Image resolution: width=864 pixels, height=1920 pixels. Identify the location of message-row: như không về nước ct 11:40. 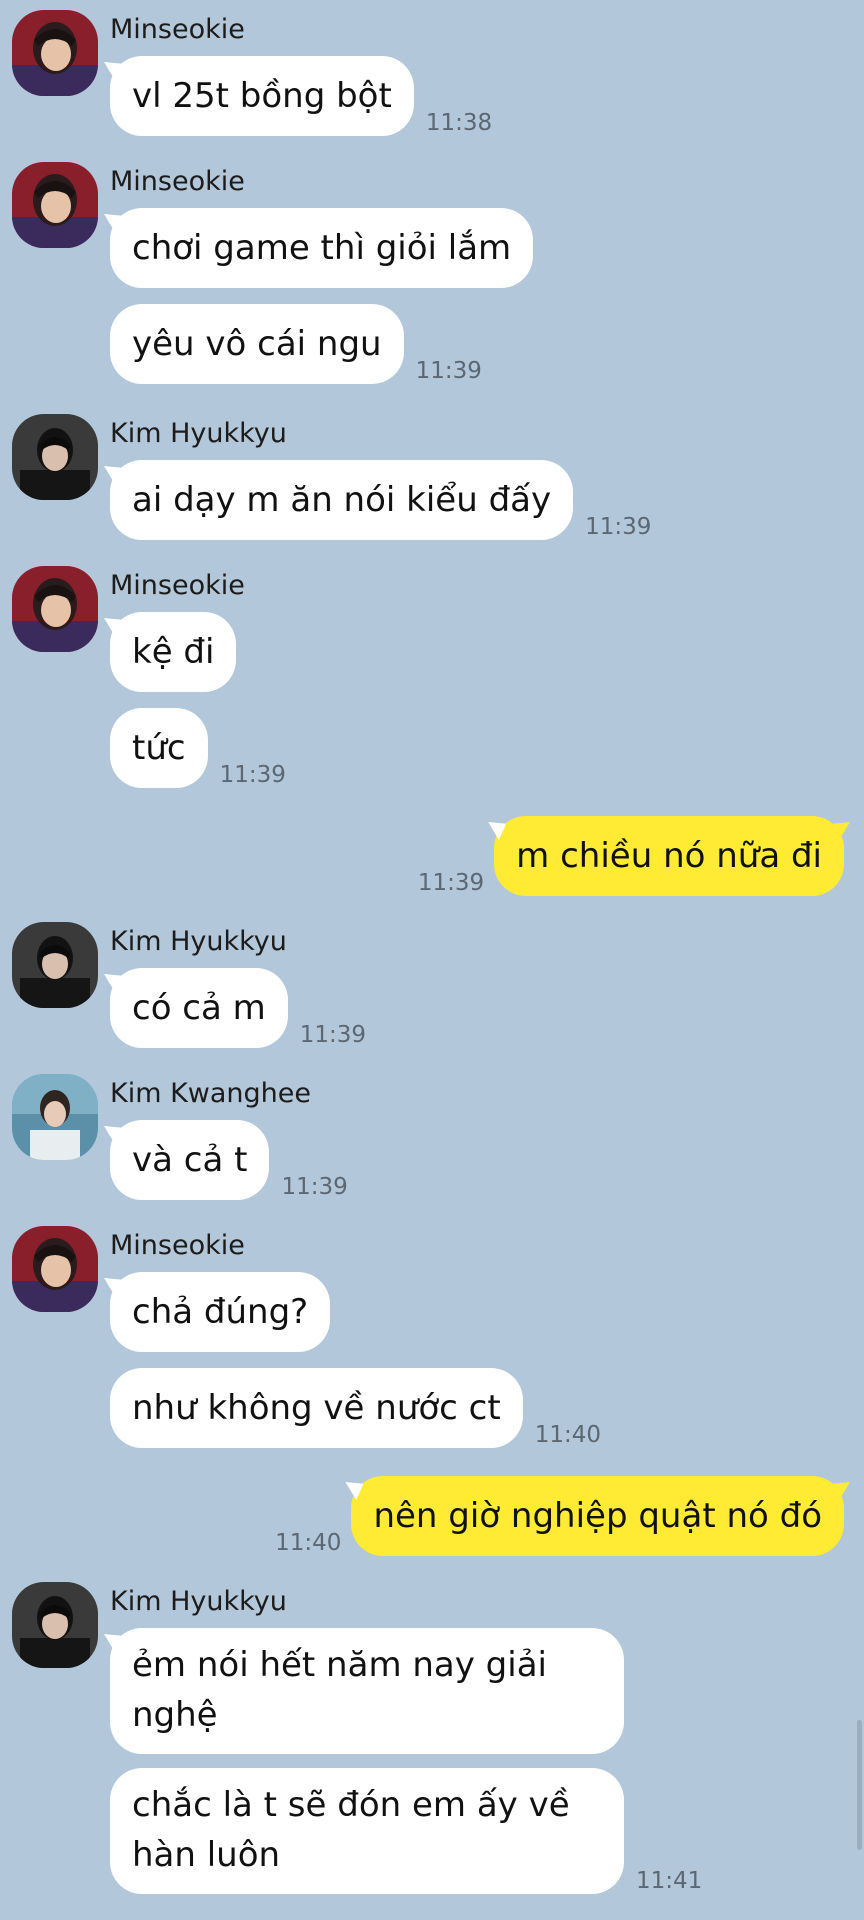
(355, 1408).